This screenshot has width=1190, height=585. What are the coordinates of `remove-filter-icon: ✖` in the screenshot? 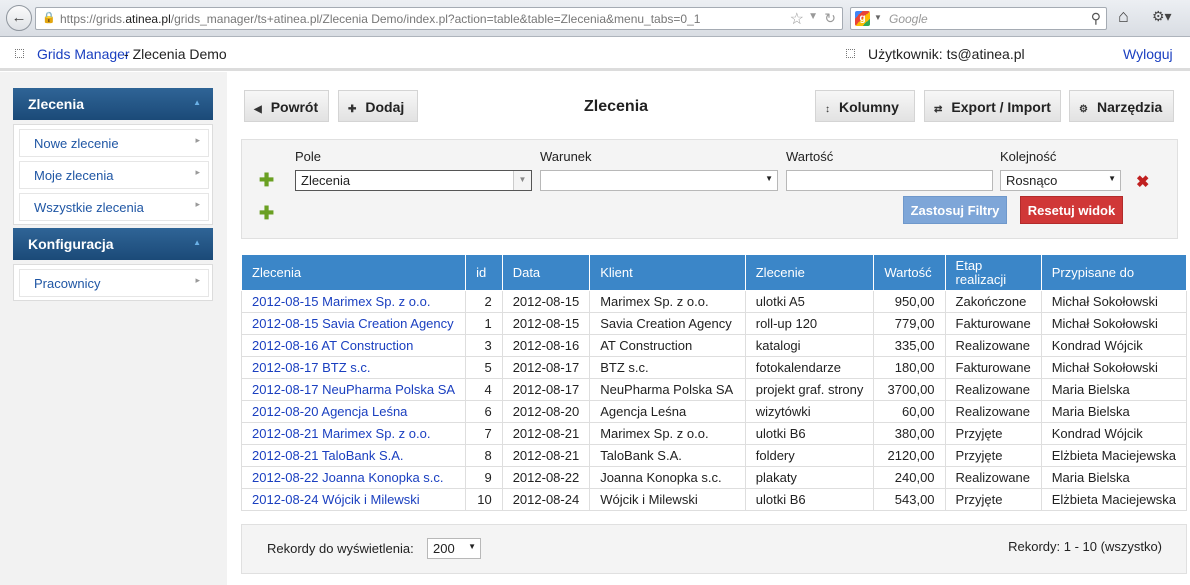 It's located at (1142, 182).